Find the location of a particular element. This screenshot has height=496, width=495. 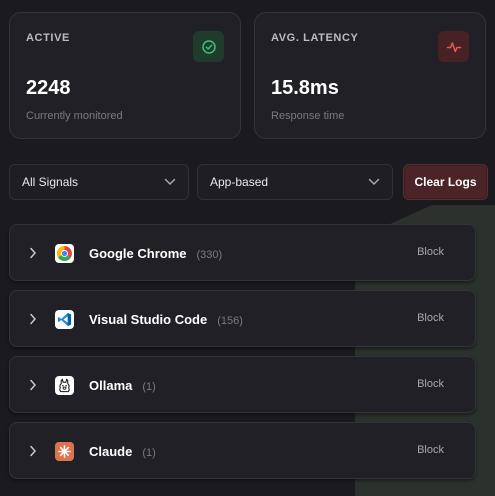

ollama-icon is located at coordinates (64, 385).